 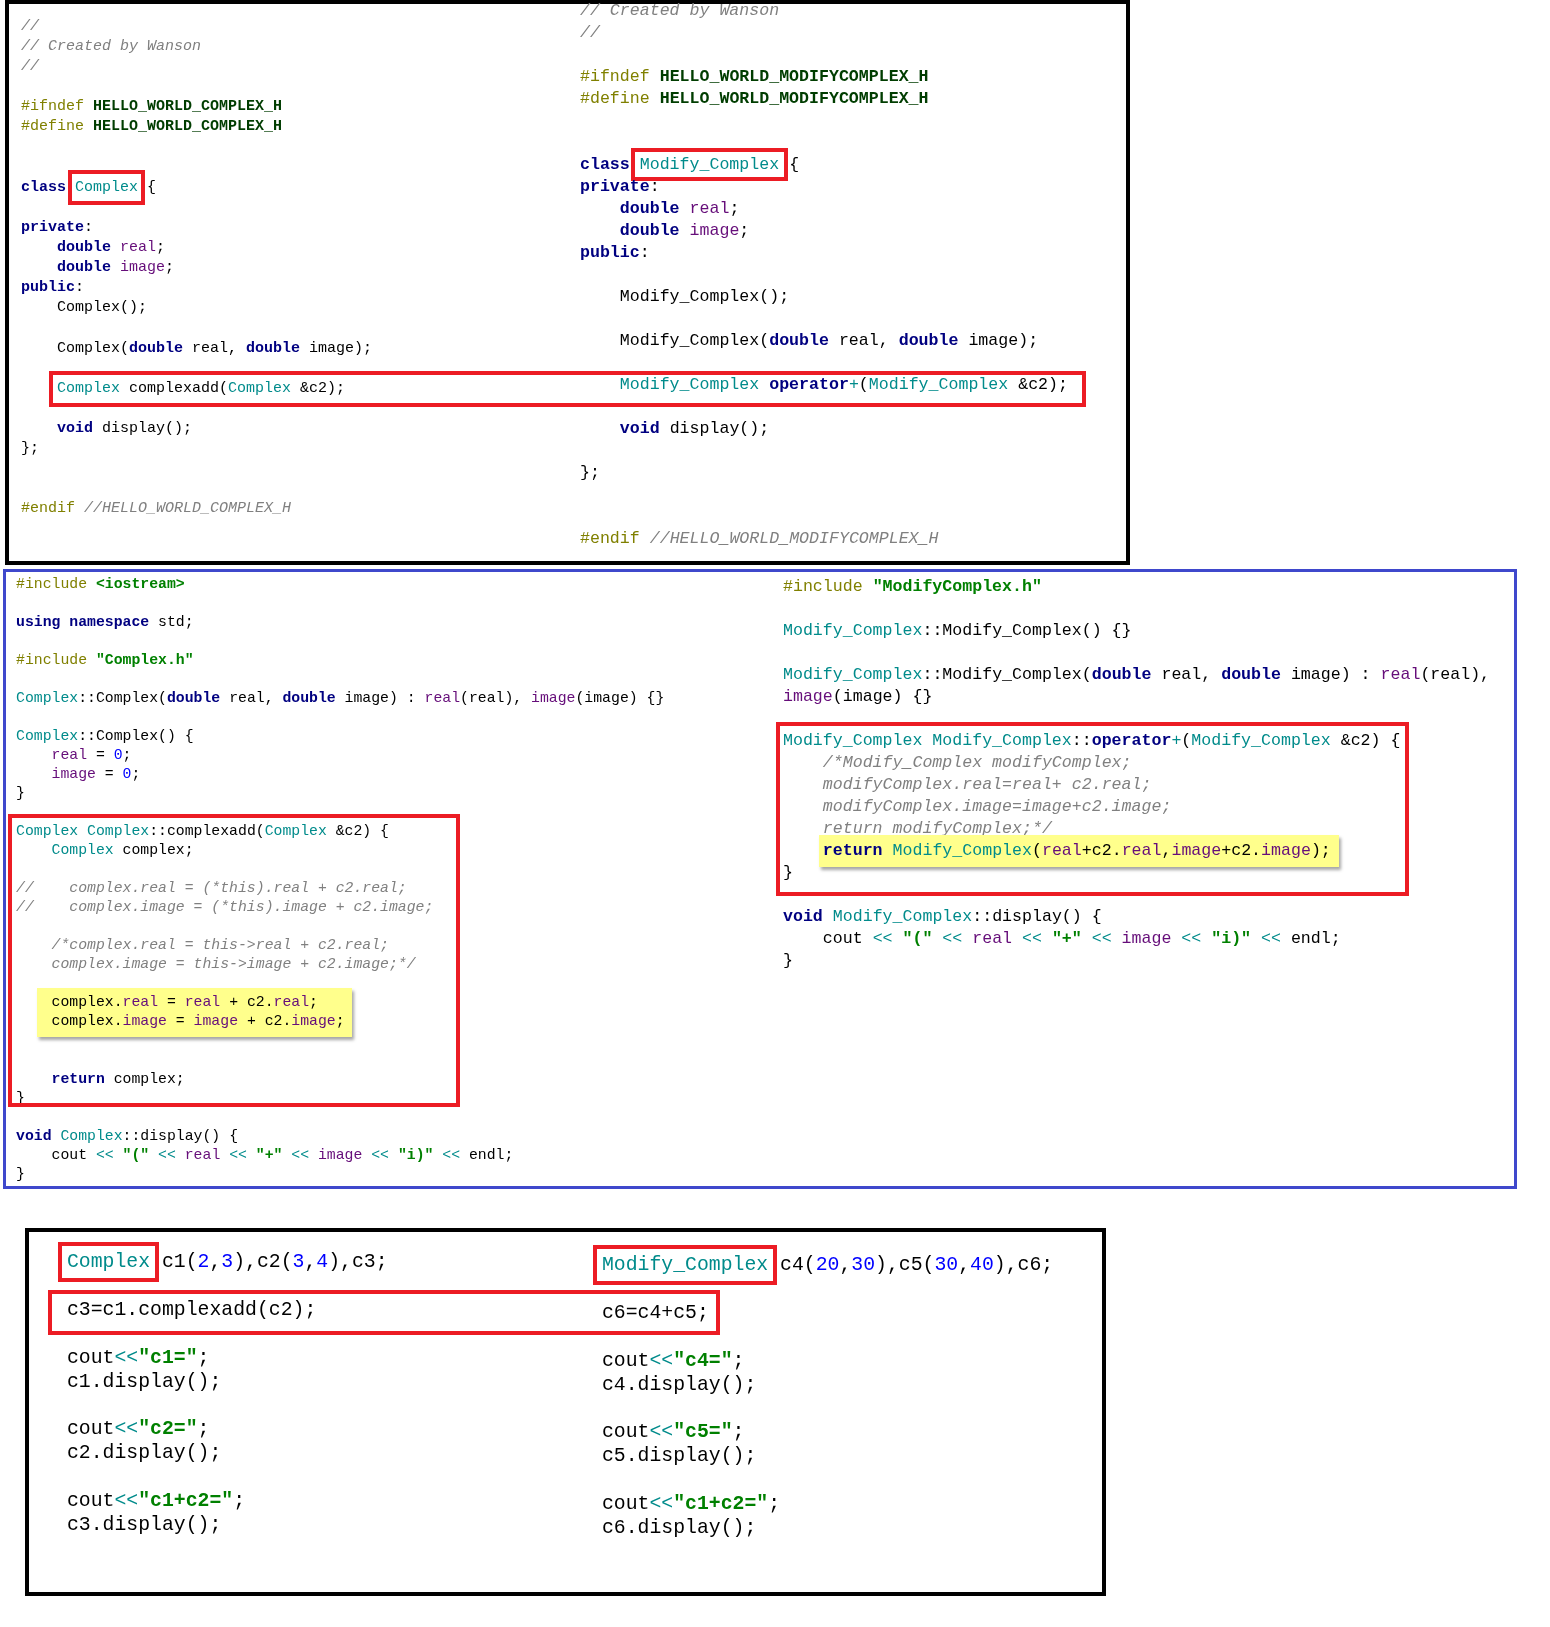 What do you see at coordinates (673, 1361) in the screenshot?
I see `code-line: cout<<"c4=";` at bounding box center [673, 1361].